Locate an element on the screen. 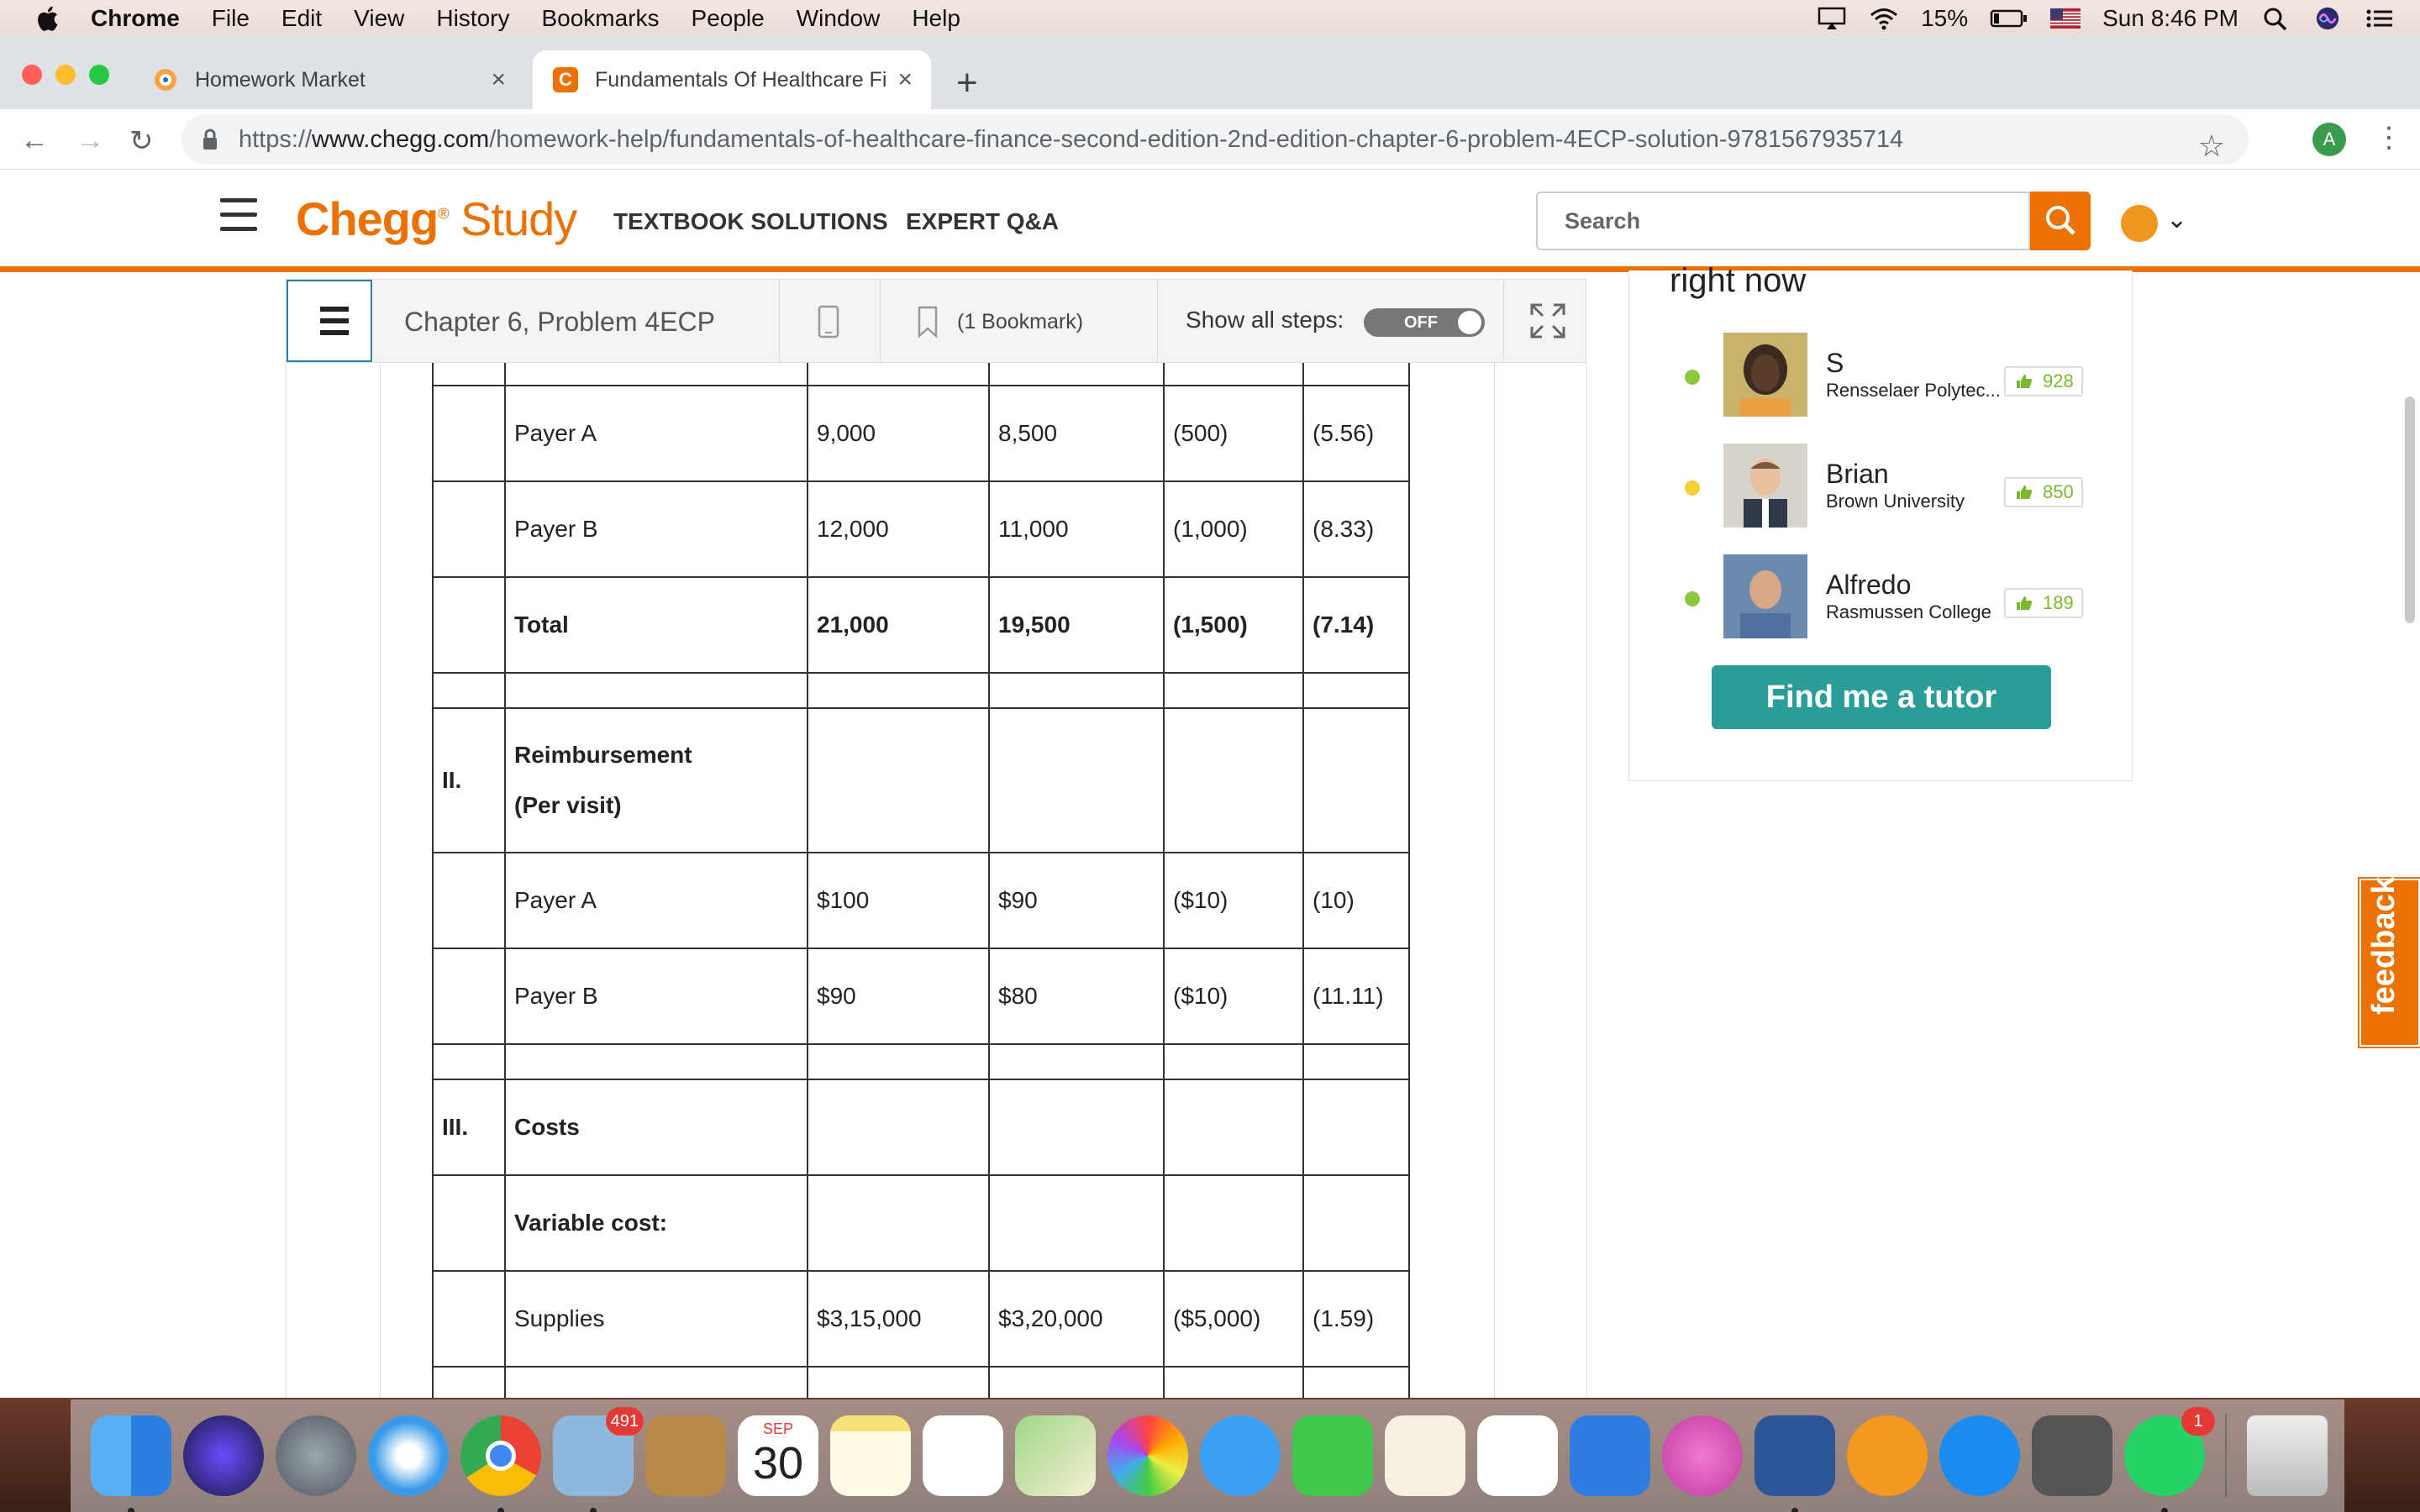 The width and height of the screenshot is (2420, 1512). macos-dock: 491 SEP 30 1 is located at coordinates (1207, 1455).